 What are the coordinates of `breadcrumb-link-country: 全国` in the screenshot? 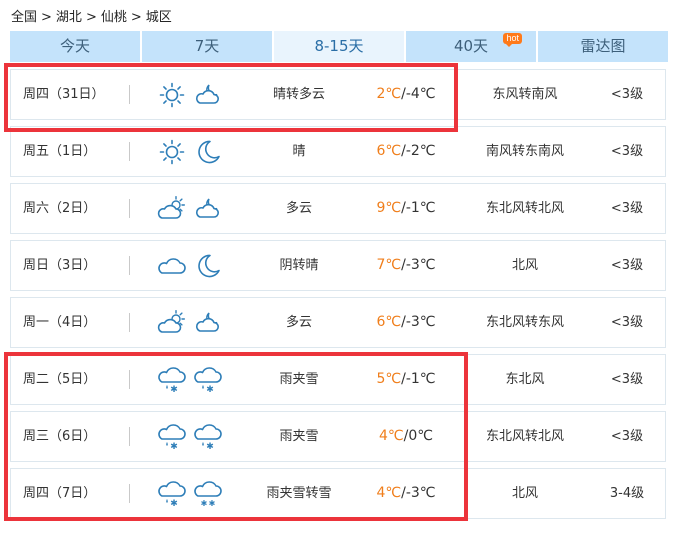 It's located at (24, 17).